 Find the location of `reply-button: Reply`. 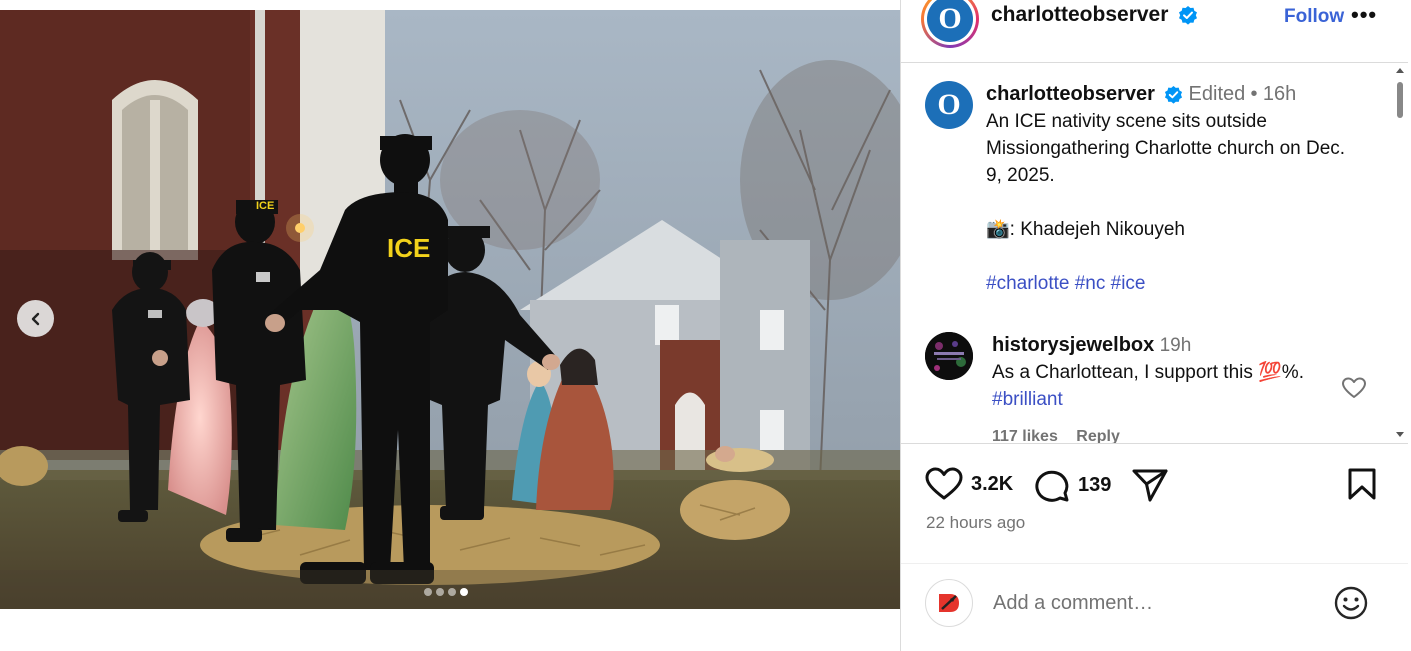

reply-button: Reply is located at coordinates (1098, 435).